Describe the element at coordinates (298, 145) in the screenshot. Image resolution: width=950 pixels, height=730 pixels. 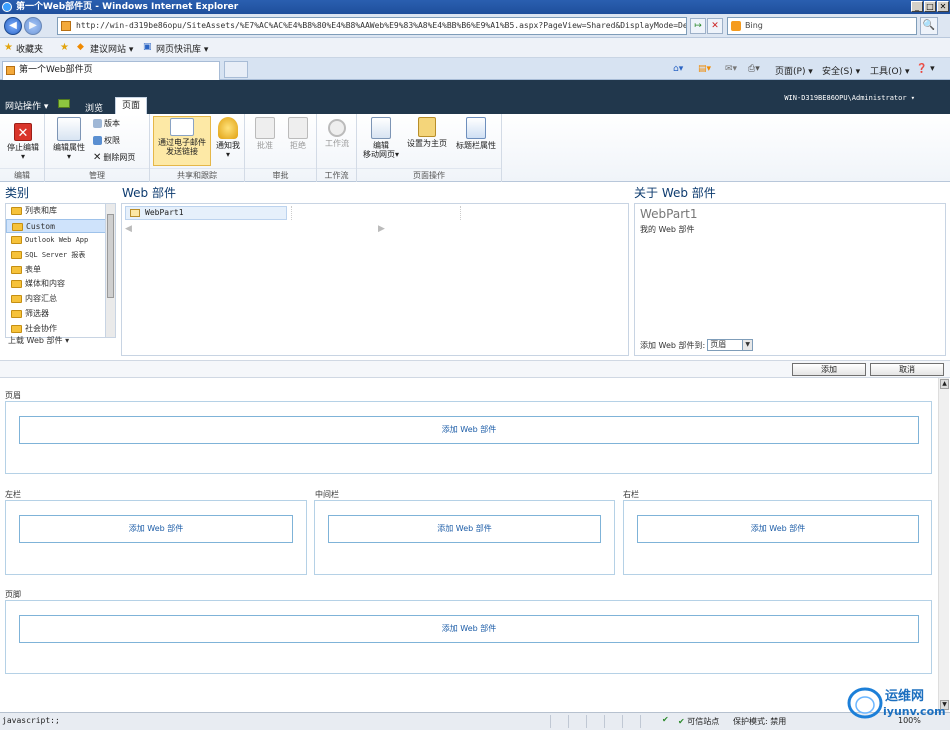
I see `reject-label: 拒绝` at that location.